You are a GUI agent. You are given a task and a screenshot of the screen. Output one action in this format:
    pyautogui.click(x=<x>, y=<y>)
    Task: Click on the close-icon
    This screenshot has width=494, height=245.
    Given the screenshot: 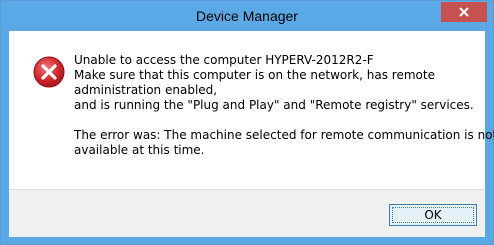 What is the action you would take?
    pyautogui.click(x=464, y=12)
    